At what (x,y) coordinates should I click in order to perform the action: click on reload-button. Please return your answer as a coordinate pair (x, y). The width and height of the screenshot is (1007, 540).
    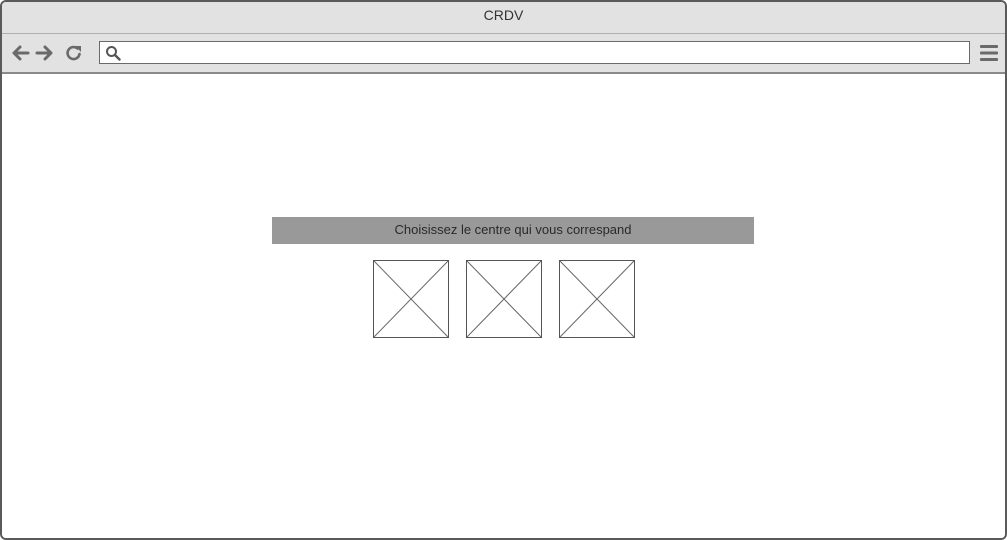
    Looking at the image, I should click on (74, 53).